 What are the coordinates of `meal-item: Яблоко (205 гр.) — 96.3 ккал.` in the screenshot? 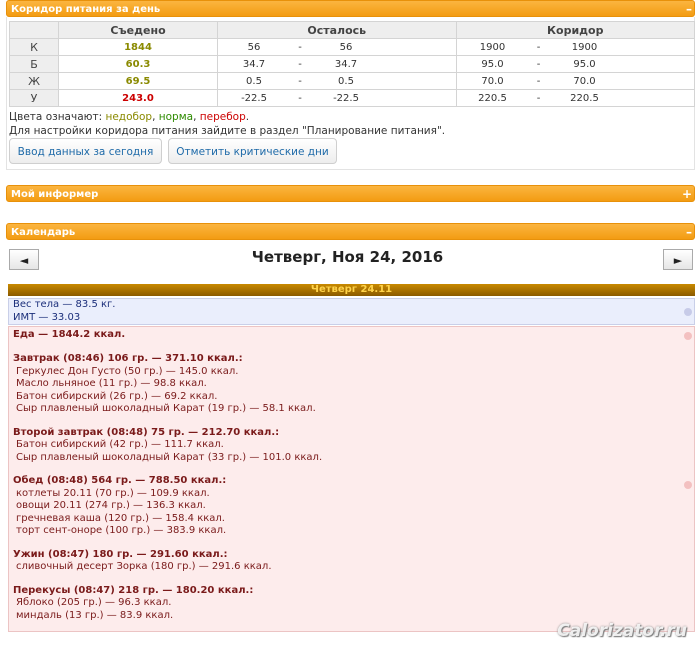 It's located at (94, 602).